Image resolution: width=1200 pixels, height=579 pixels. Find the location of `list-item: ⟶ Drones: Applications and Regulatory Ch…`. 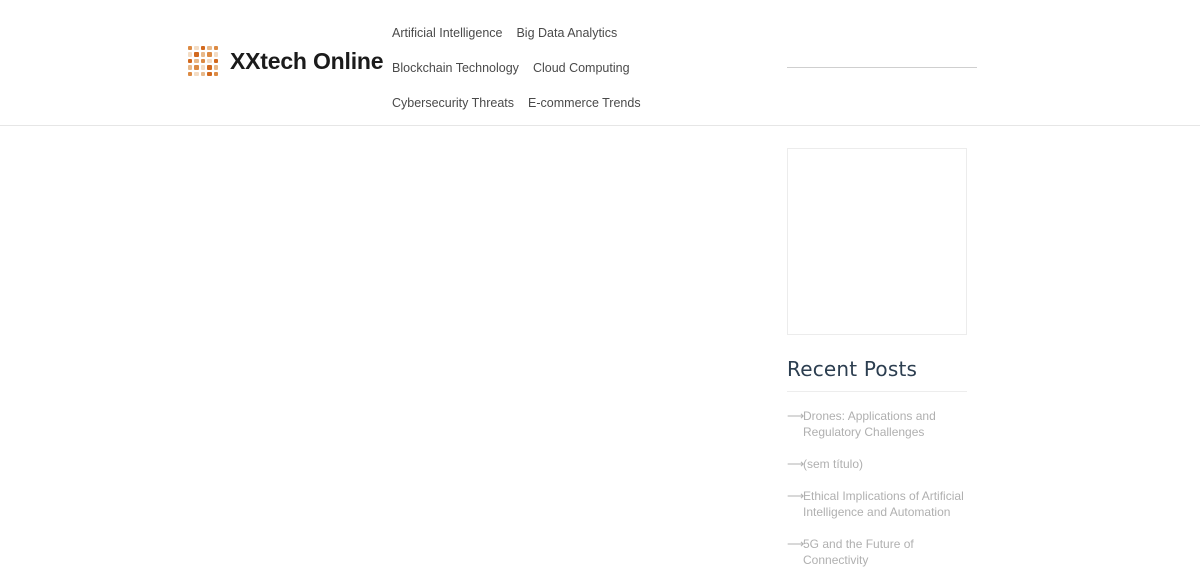

list-item: ⟶ Drones: Applications and Regulatory Ch… is located at coordinates (877, 424).